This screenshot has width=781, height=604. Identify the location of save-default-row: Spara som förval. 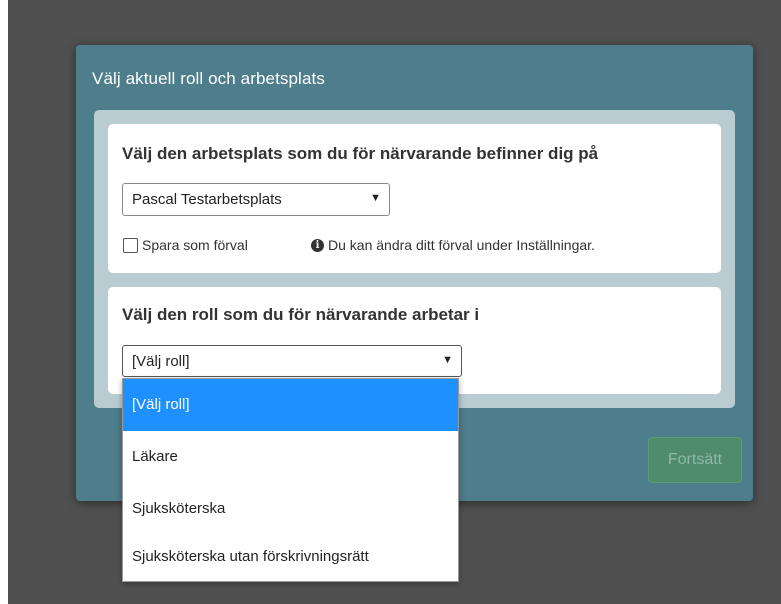
(185, 245).